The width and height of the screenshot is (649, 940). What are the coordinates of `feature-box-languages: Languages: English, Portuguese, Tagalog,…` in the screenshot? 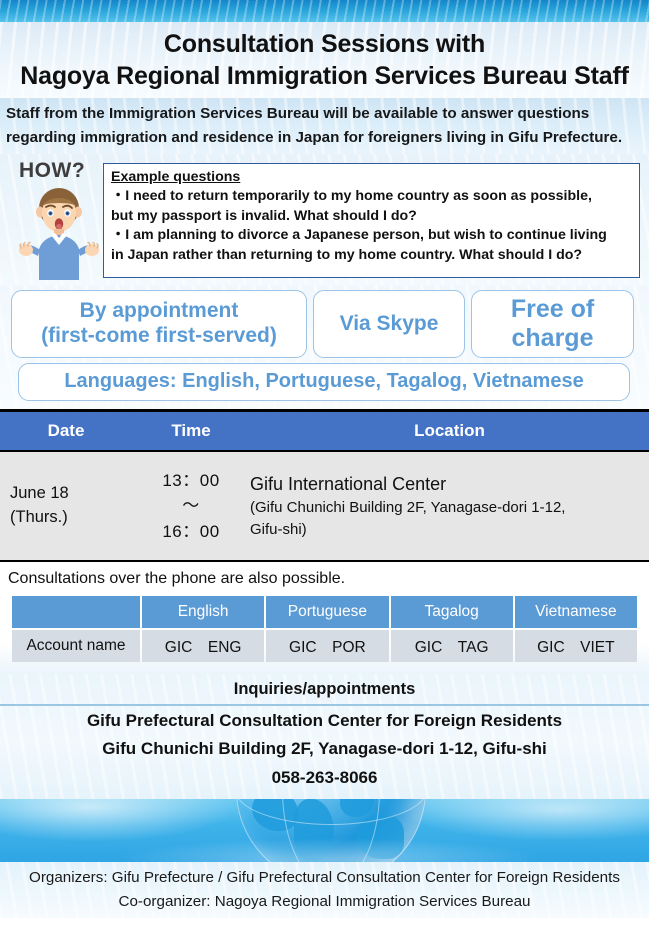 It's located at (324, 382).